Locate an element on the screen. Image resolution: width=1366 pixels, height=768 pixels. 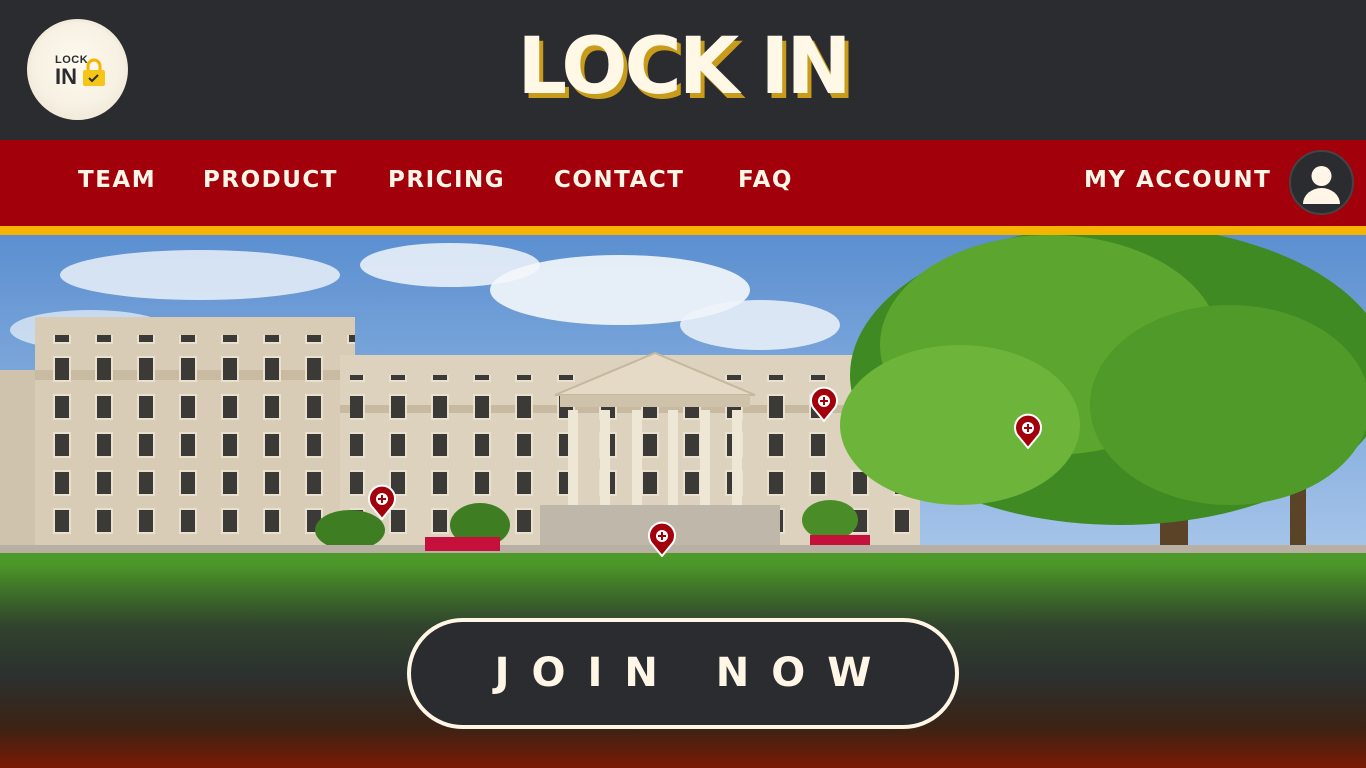
nav-item-contact: CONTACT is located at coordinates (619, 180).